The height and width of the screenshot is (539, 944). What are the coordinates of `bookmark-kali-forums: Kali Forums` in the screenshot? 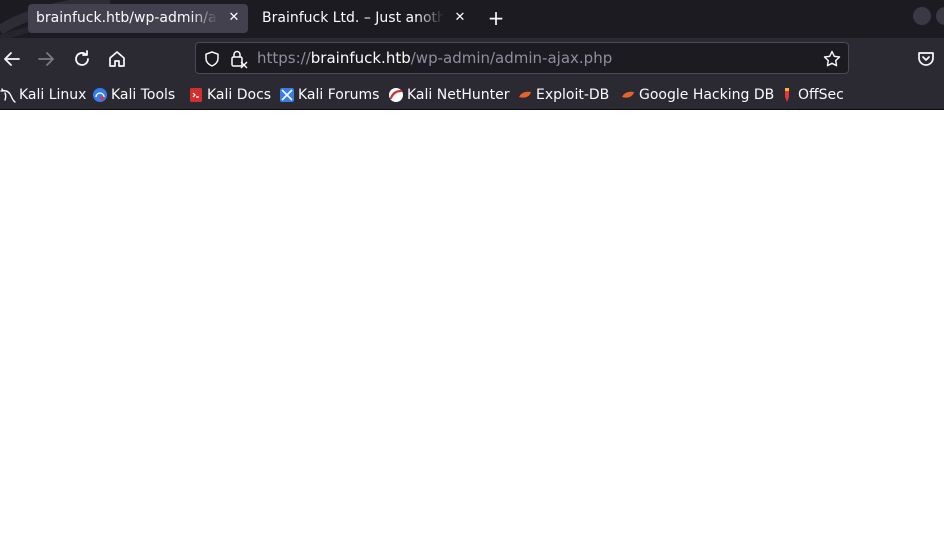 It's located at (329, 95).